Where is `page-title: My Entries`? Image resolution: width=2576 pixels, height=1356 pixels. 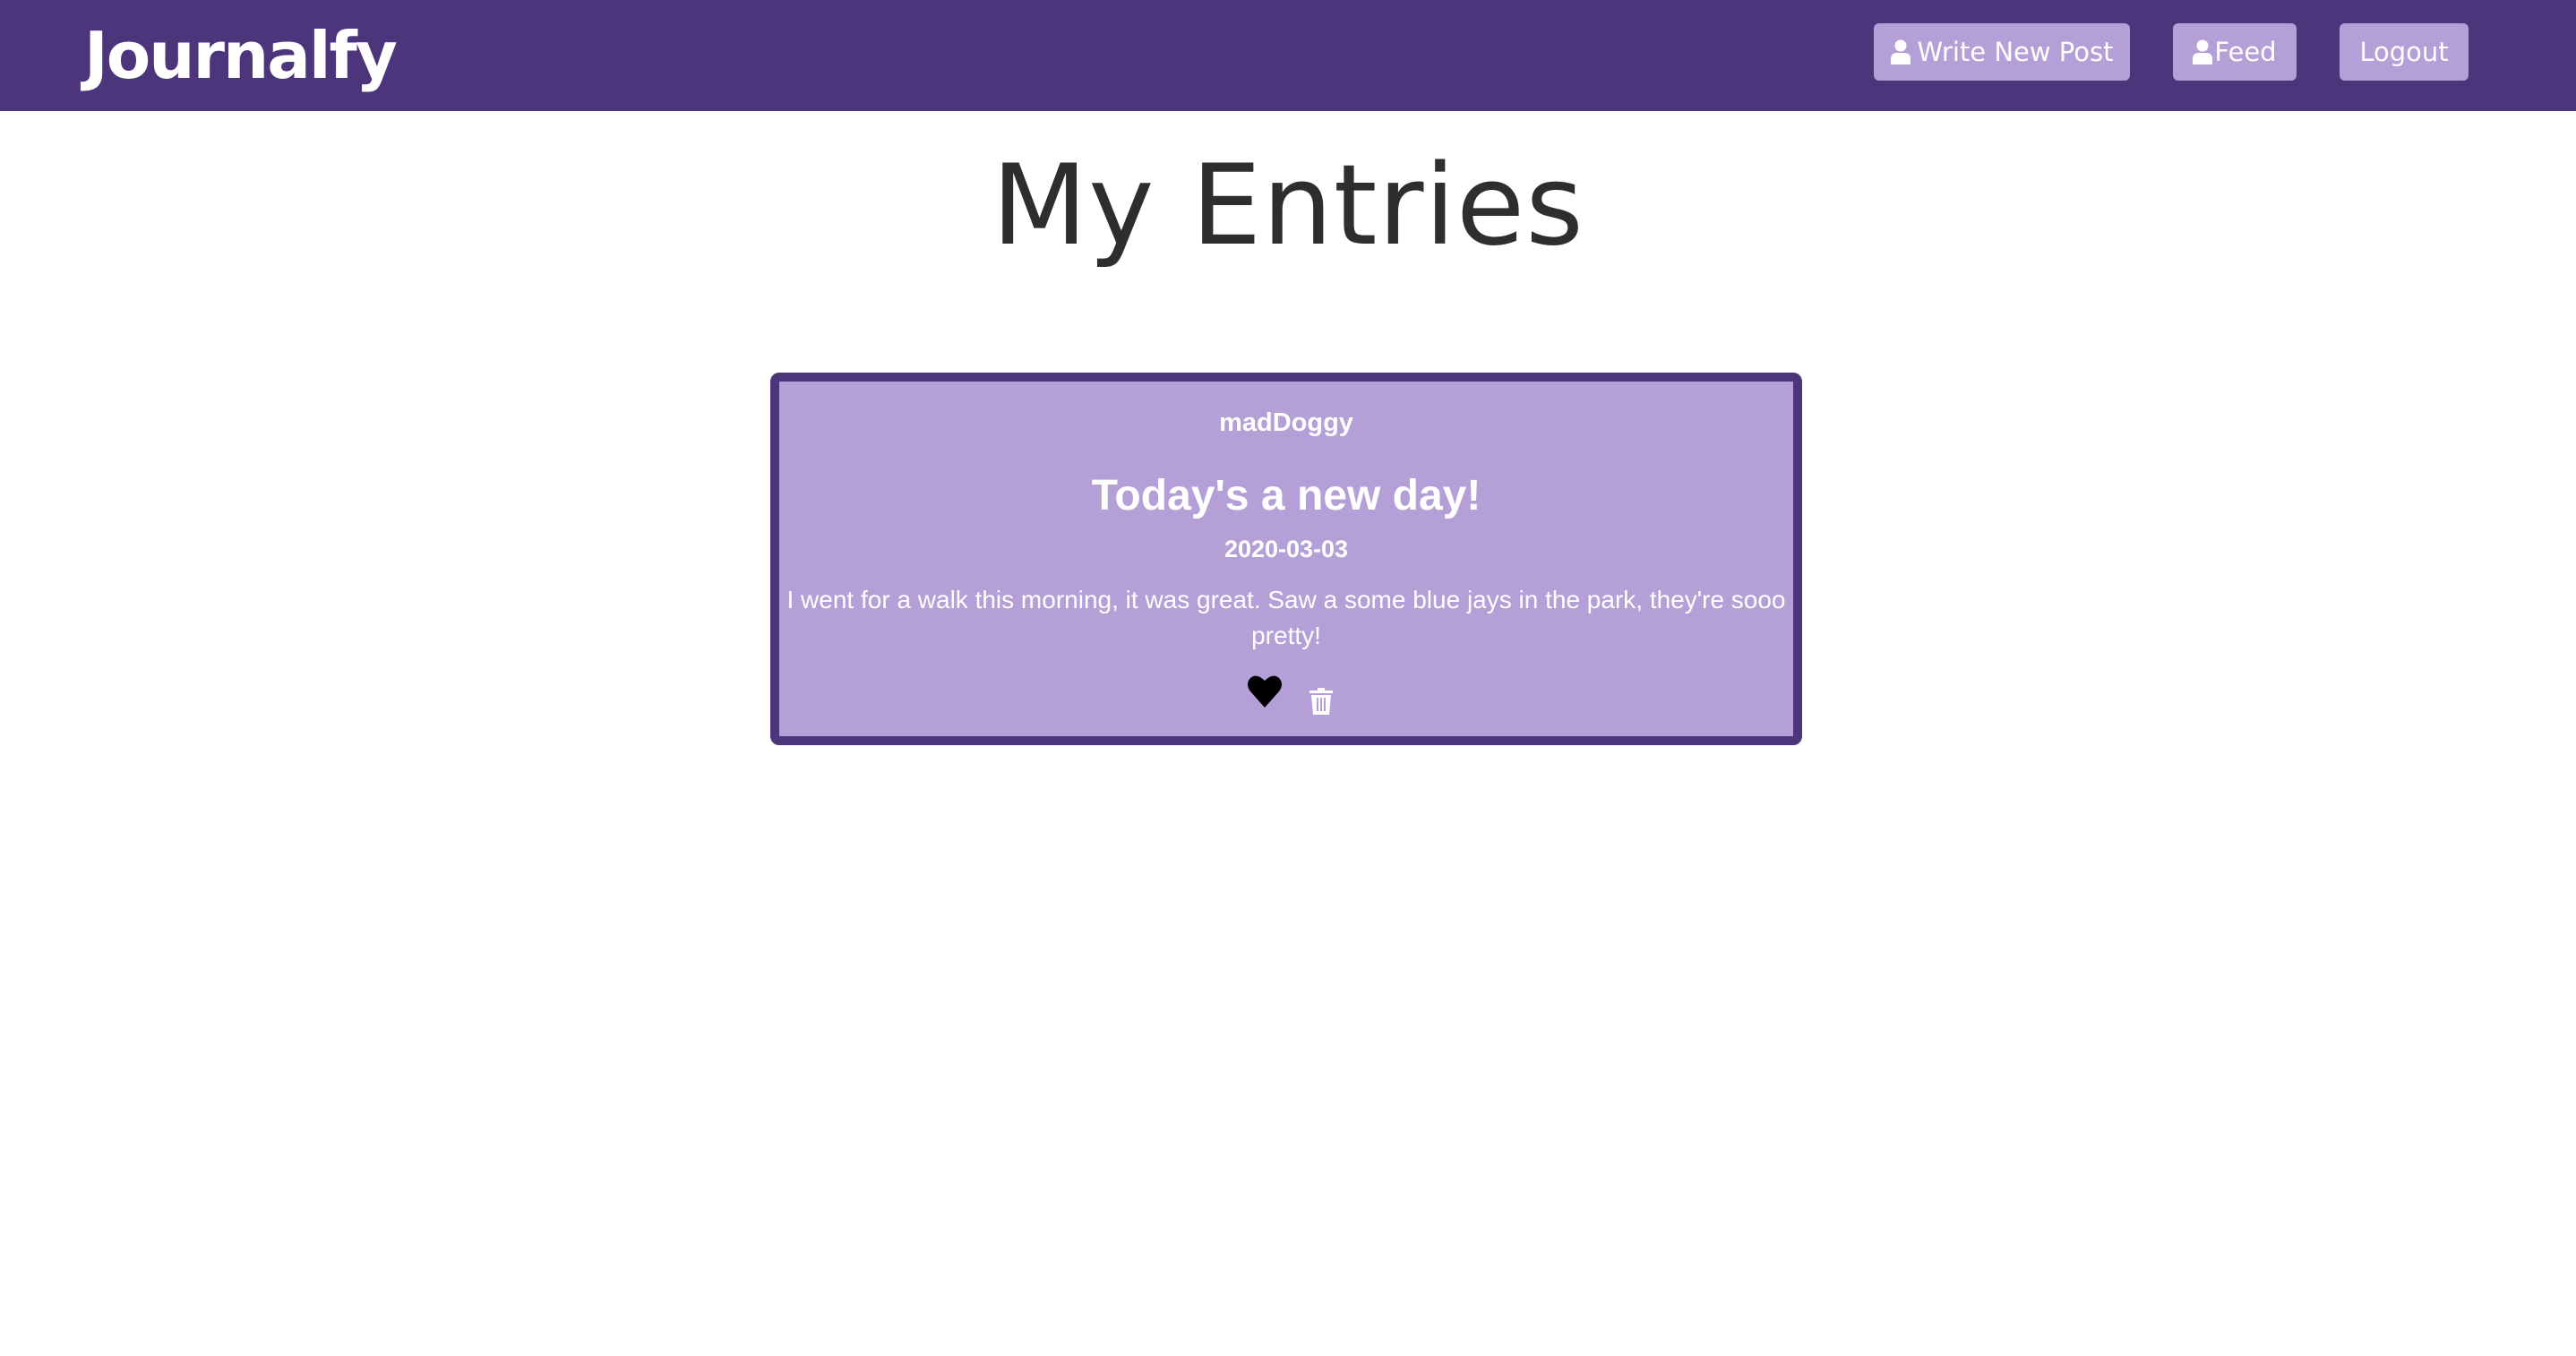
page-title: My Entries is located at coordinates (1288, 206).